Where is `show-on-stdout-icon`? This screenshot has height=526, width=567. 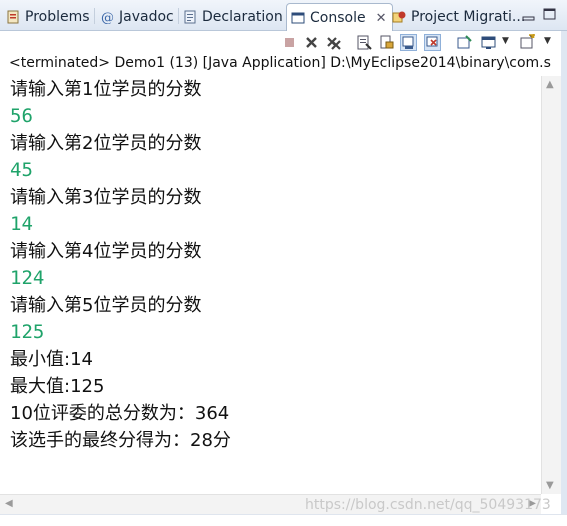
show-on-stdout-icon is located at coordinates (408, 42).